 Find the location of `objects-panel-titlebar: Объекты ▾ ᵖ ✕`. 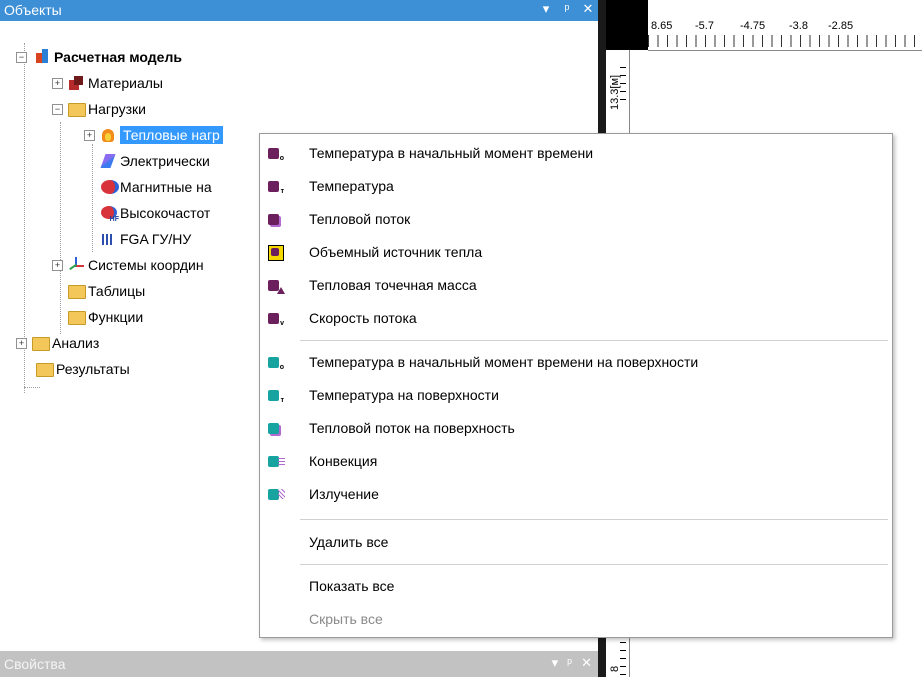

objects-panel-titlebar: Объекты ▾ ᵖ ✕ is located at coordinates (299, 10).